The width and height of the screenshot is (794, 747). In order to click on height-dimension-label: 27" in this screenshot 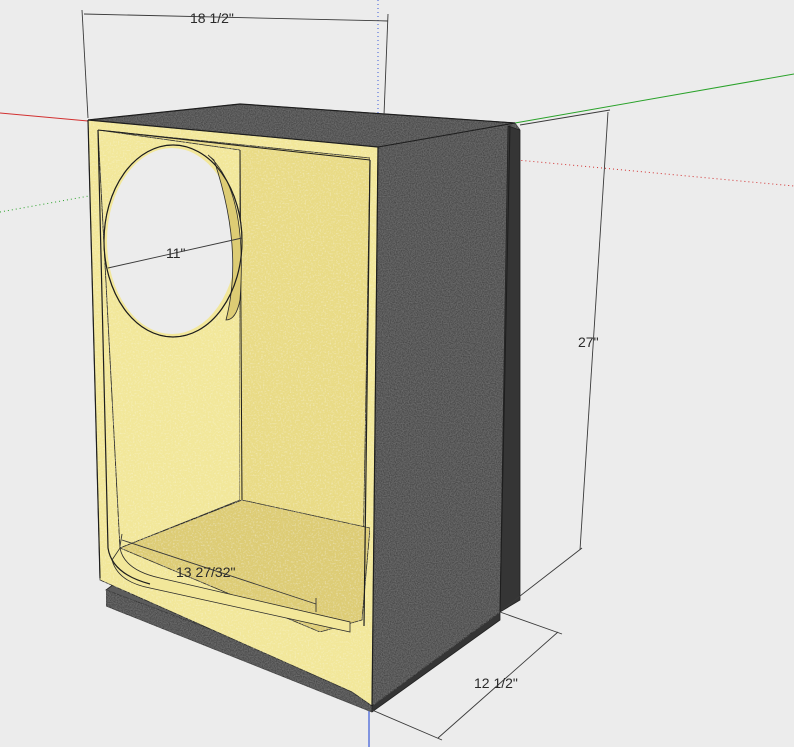, I will do `click(588, 342)`.